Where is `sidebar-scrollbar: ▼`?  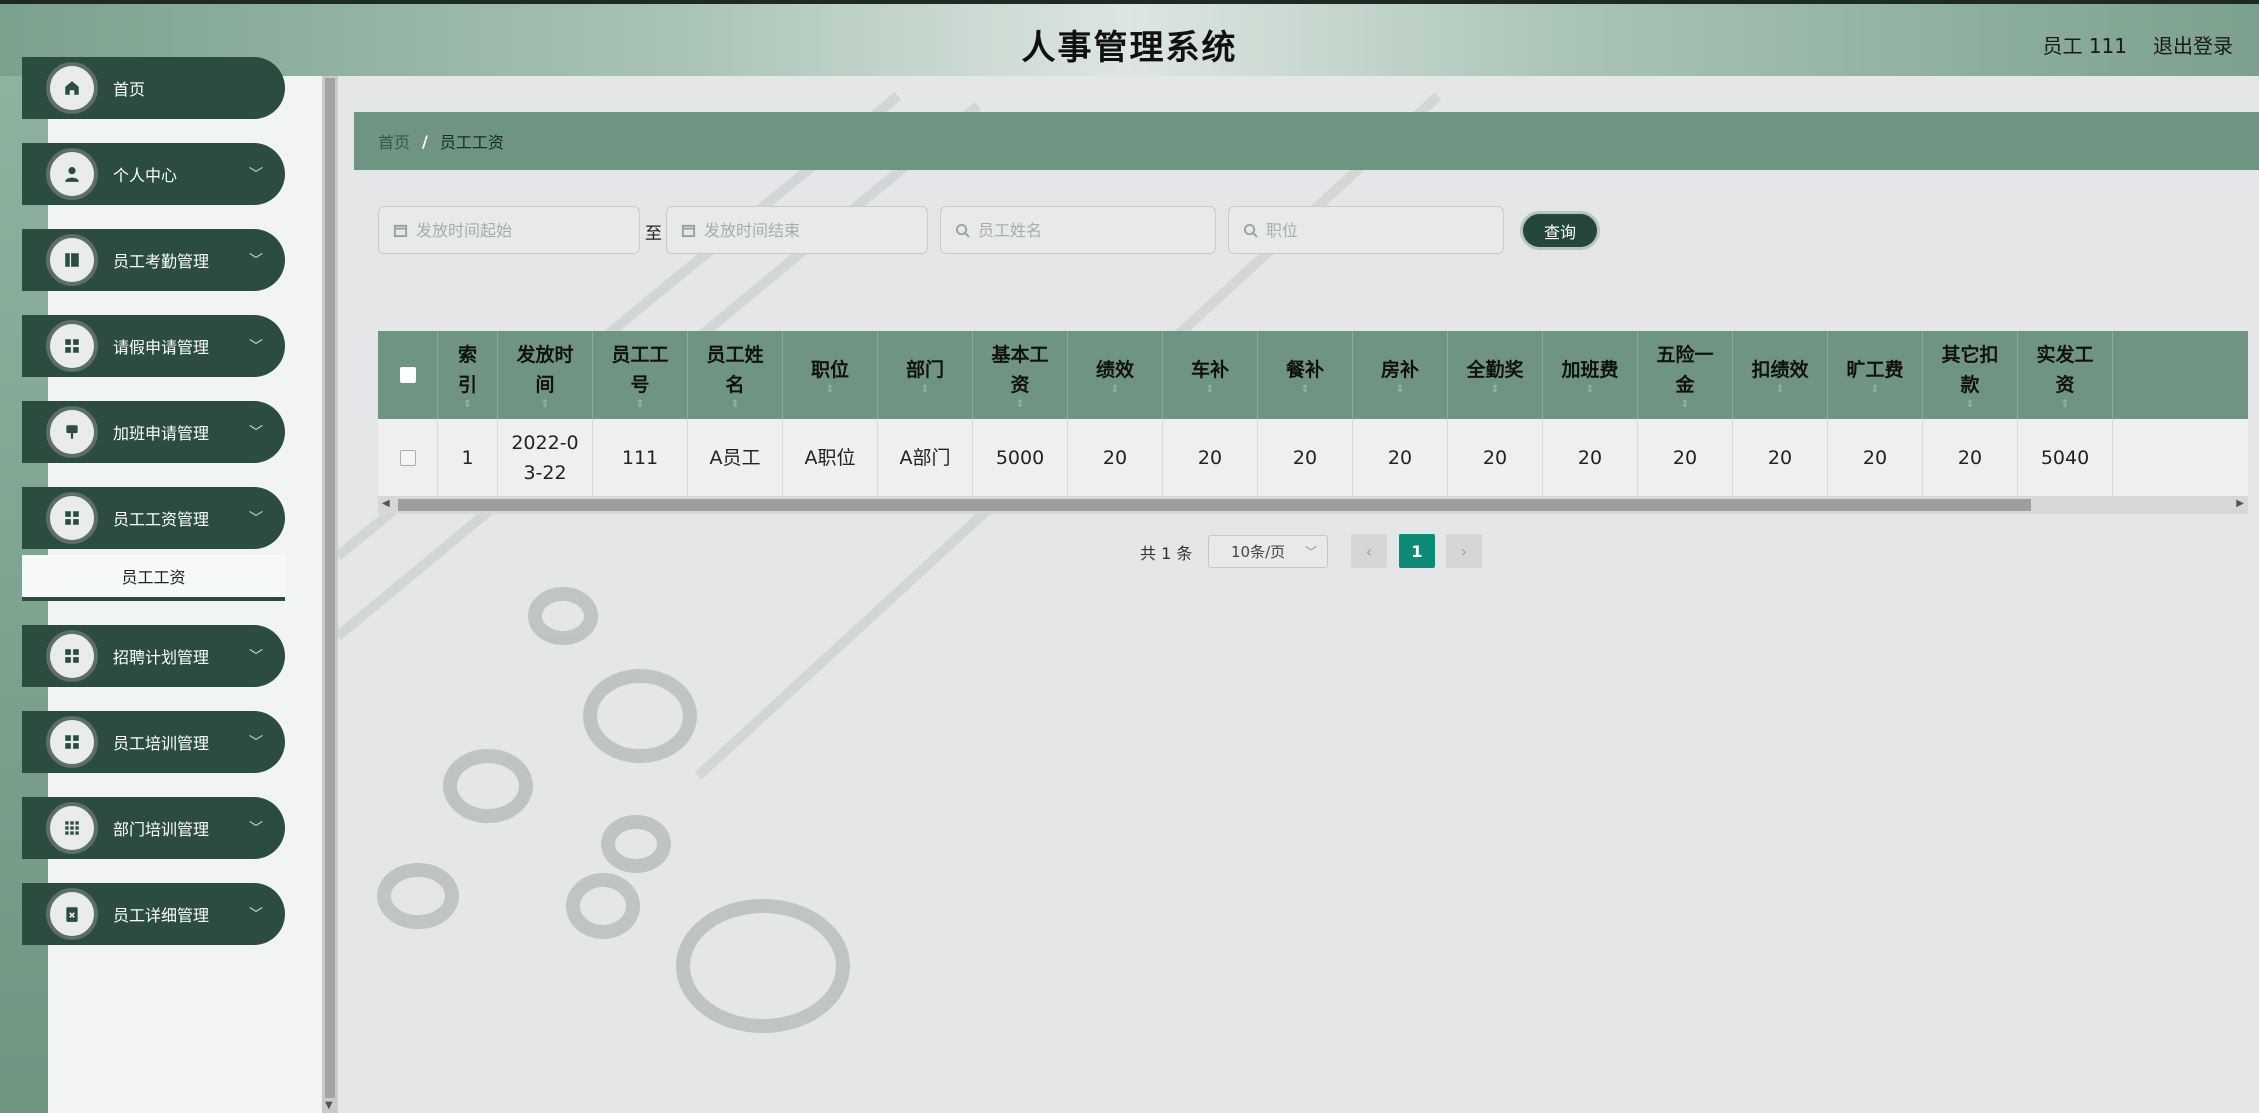
sidebar-scrollbar: ▼ is located at coordinates (330, 594).